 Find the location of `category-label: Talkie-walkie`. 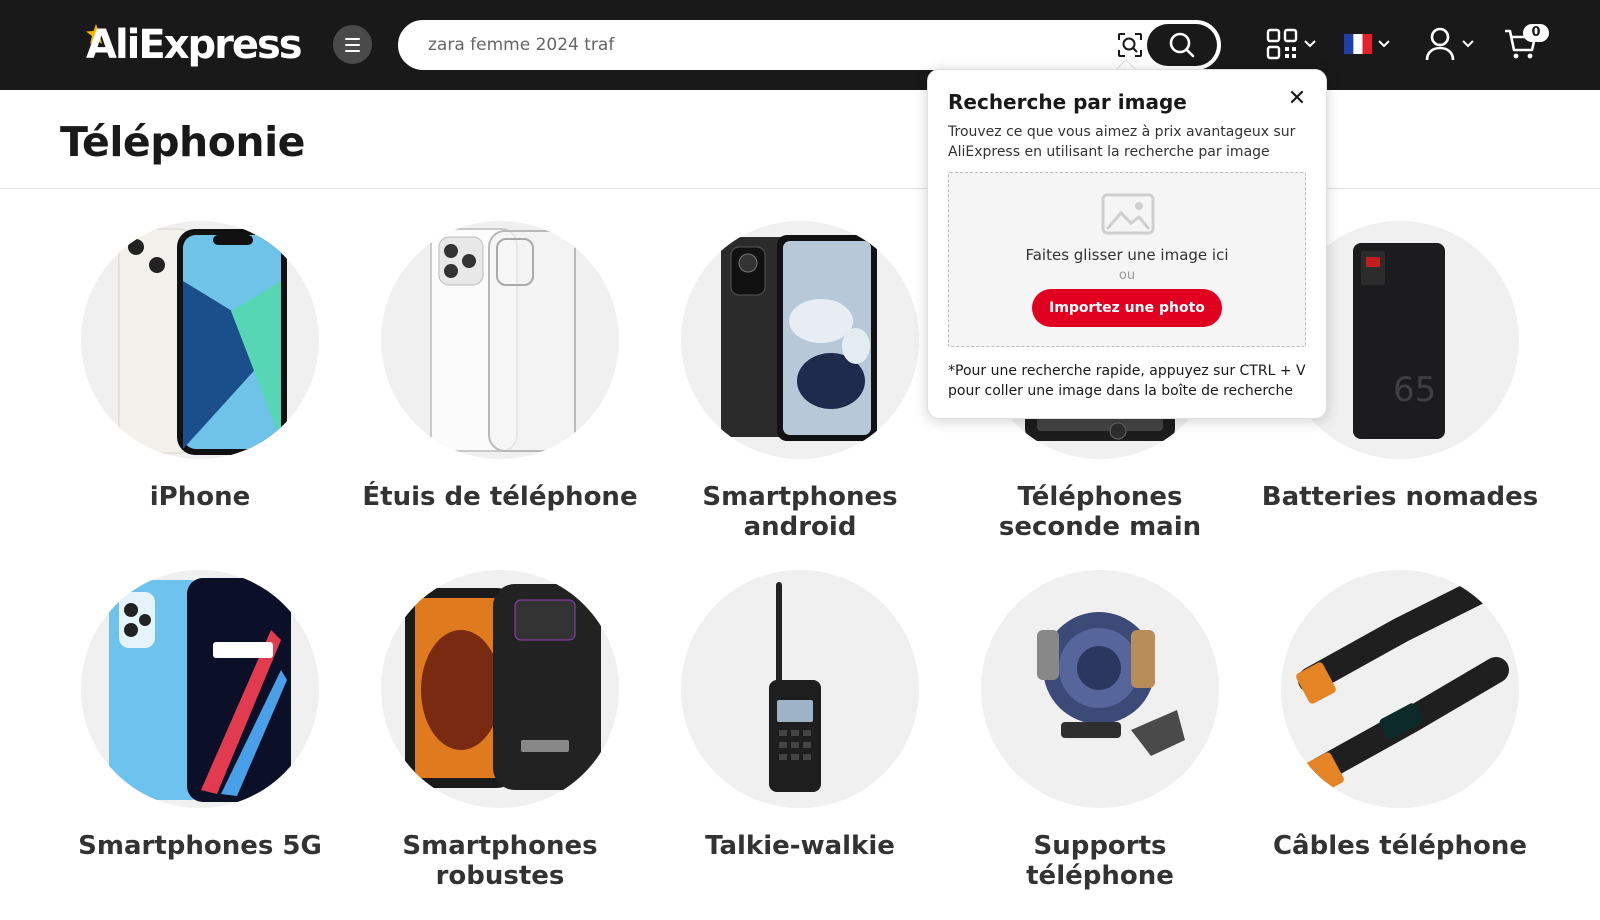

category-label: Talkie-walkie is located at coordinates (800, 846).